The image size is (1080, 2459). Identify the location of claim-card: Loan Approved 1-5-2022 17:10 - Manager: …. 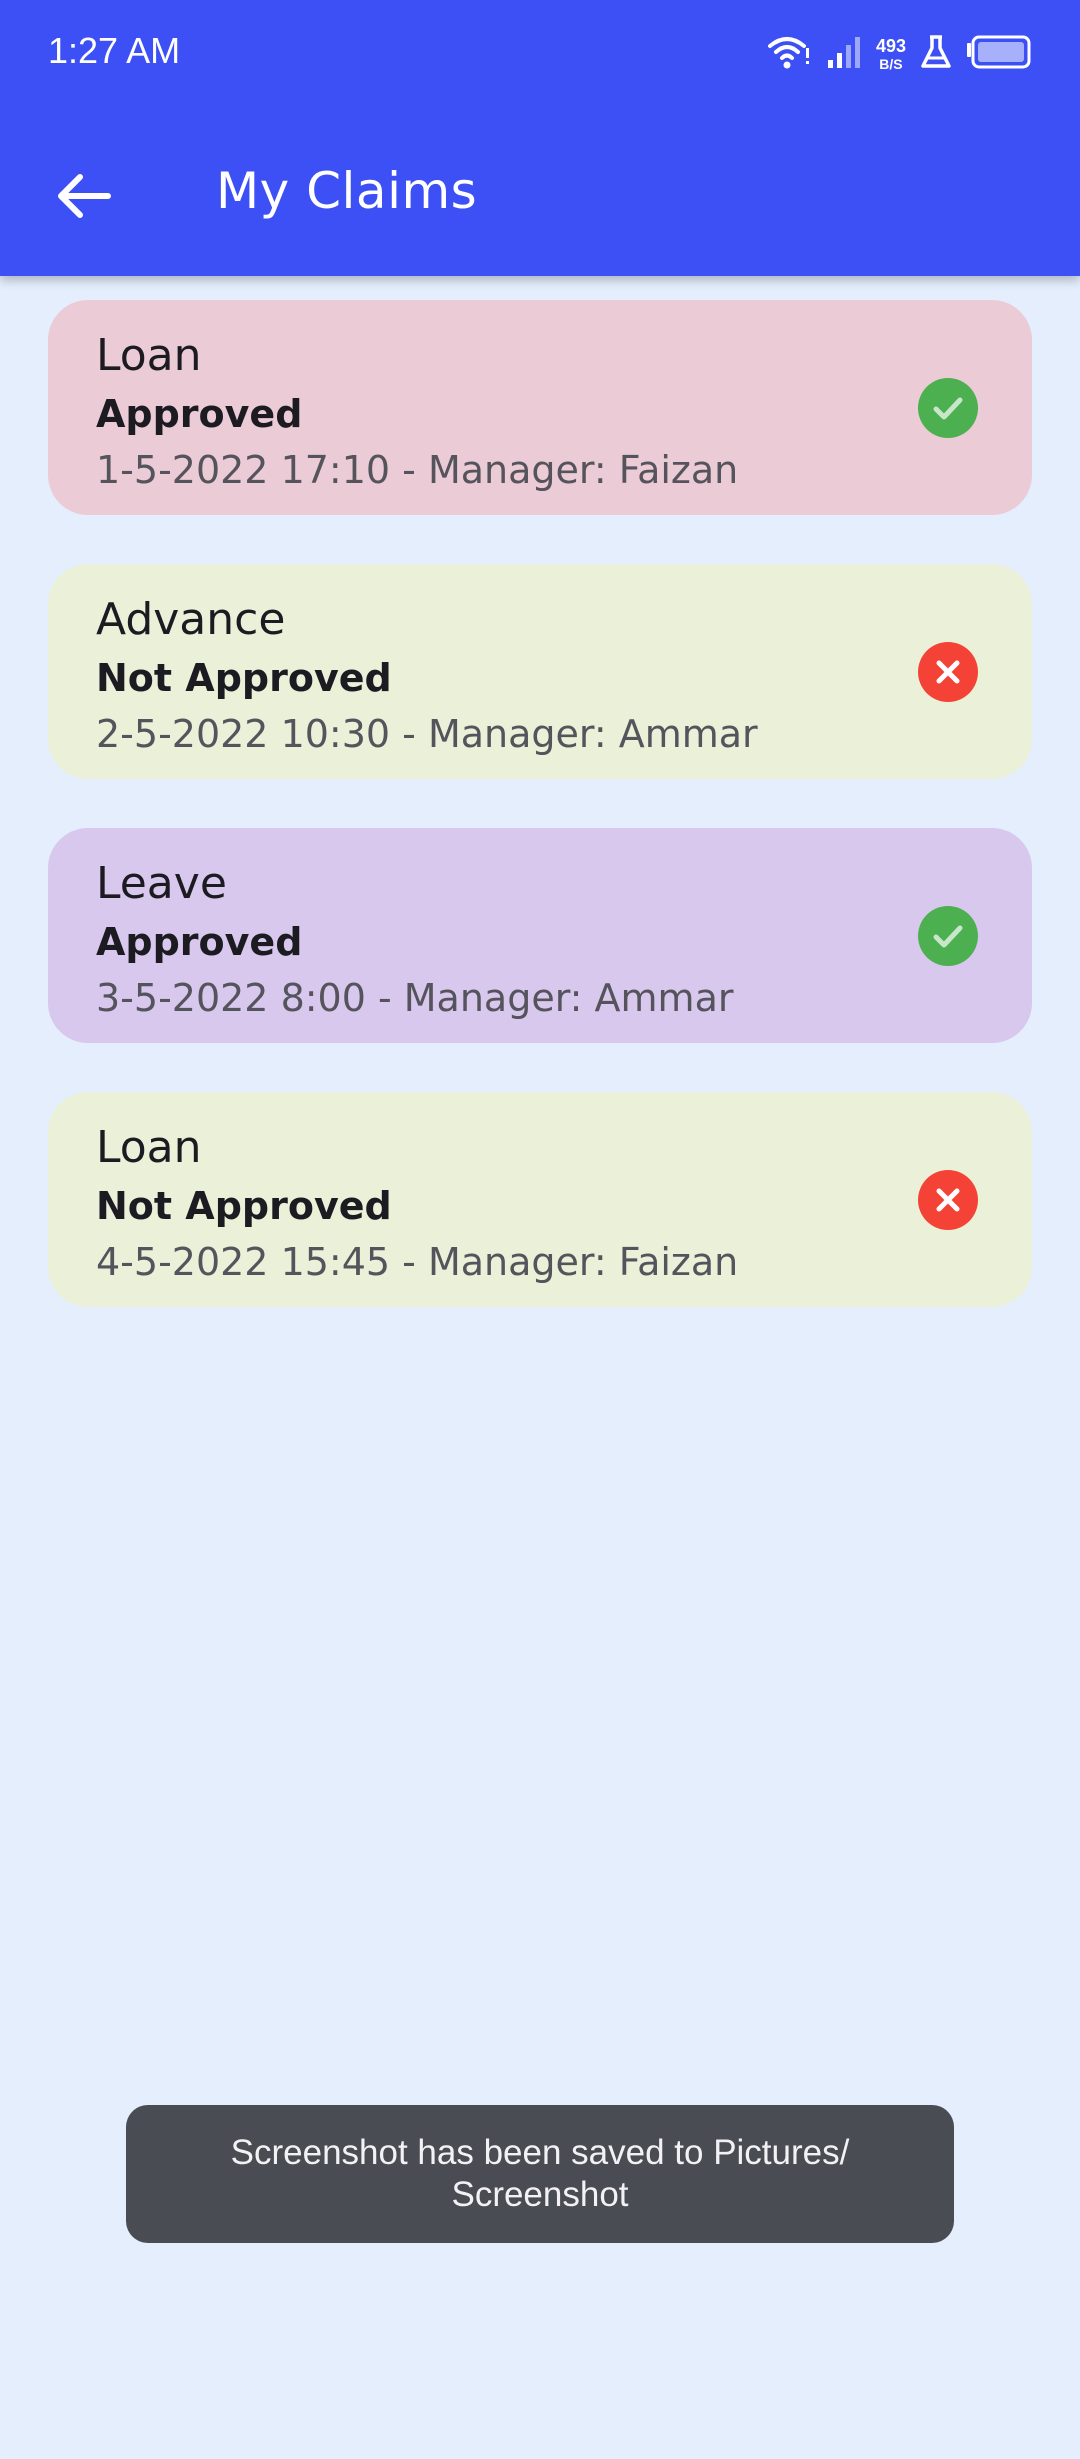
(540, 407).